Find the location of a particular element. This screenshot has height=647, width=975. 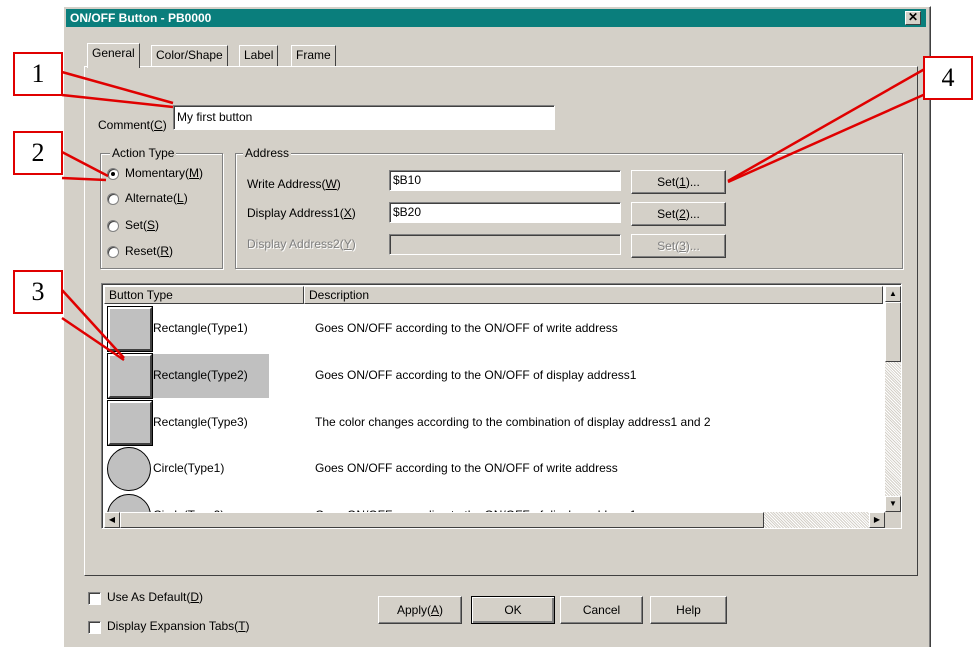

callout-4: 4 is located at coordinates (948, 78).